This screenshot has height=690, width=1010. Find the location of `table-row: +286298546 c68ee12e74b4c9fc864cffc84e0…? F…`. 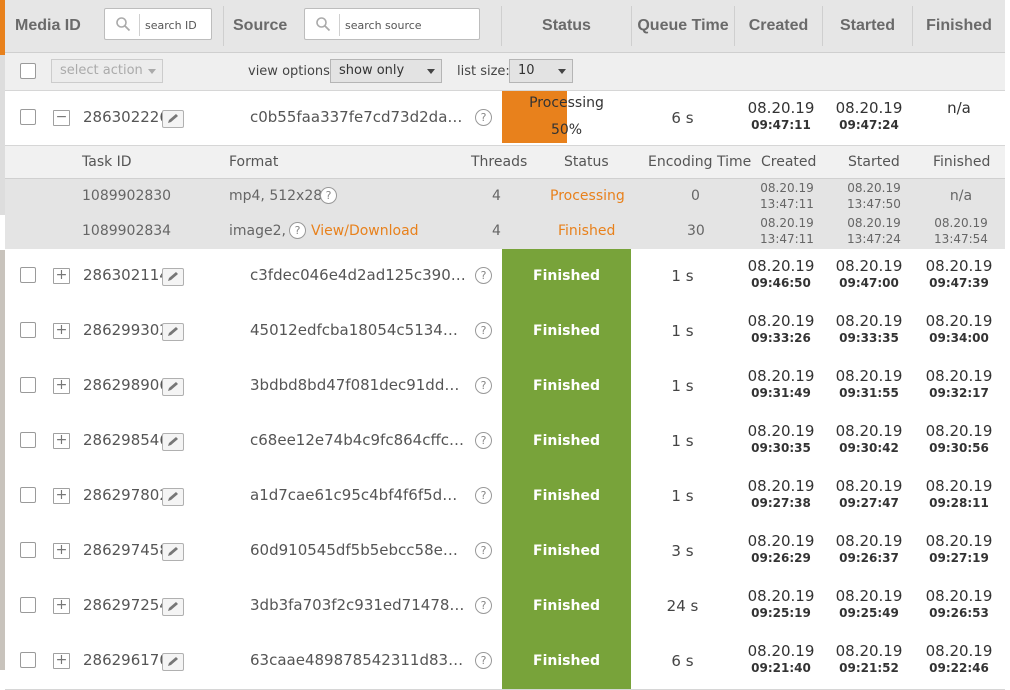

table-row: +286298546 c68ee12e74b4c9fc864cffc84e0…? F… is located at coordinates (505, 442).